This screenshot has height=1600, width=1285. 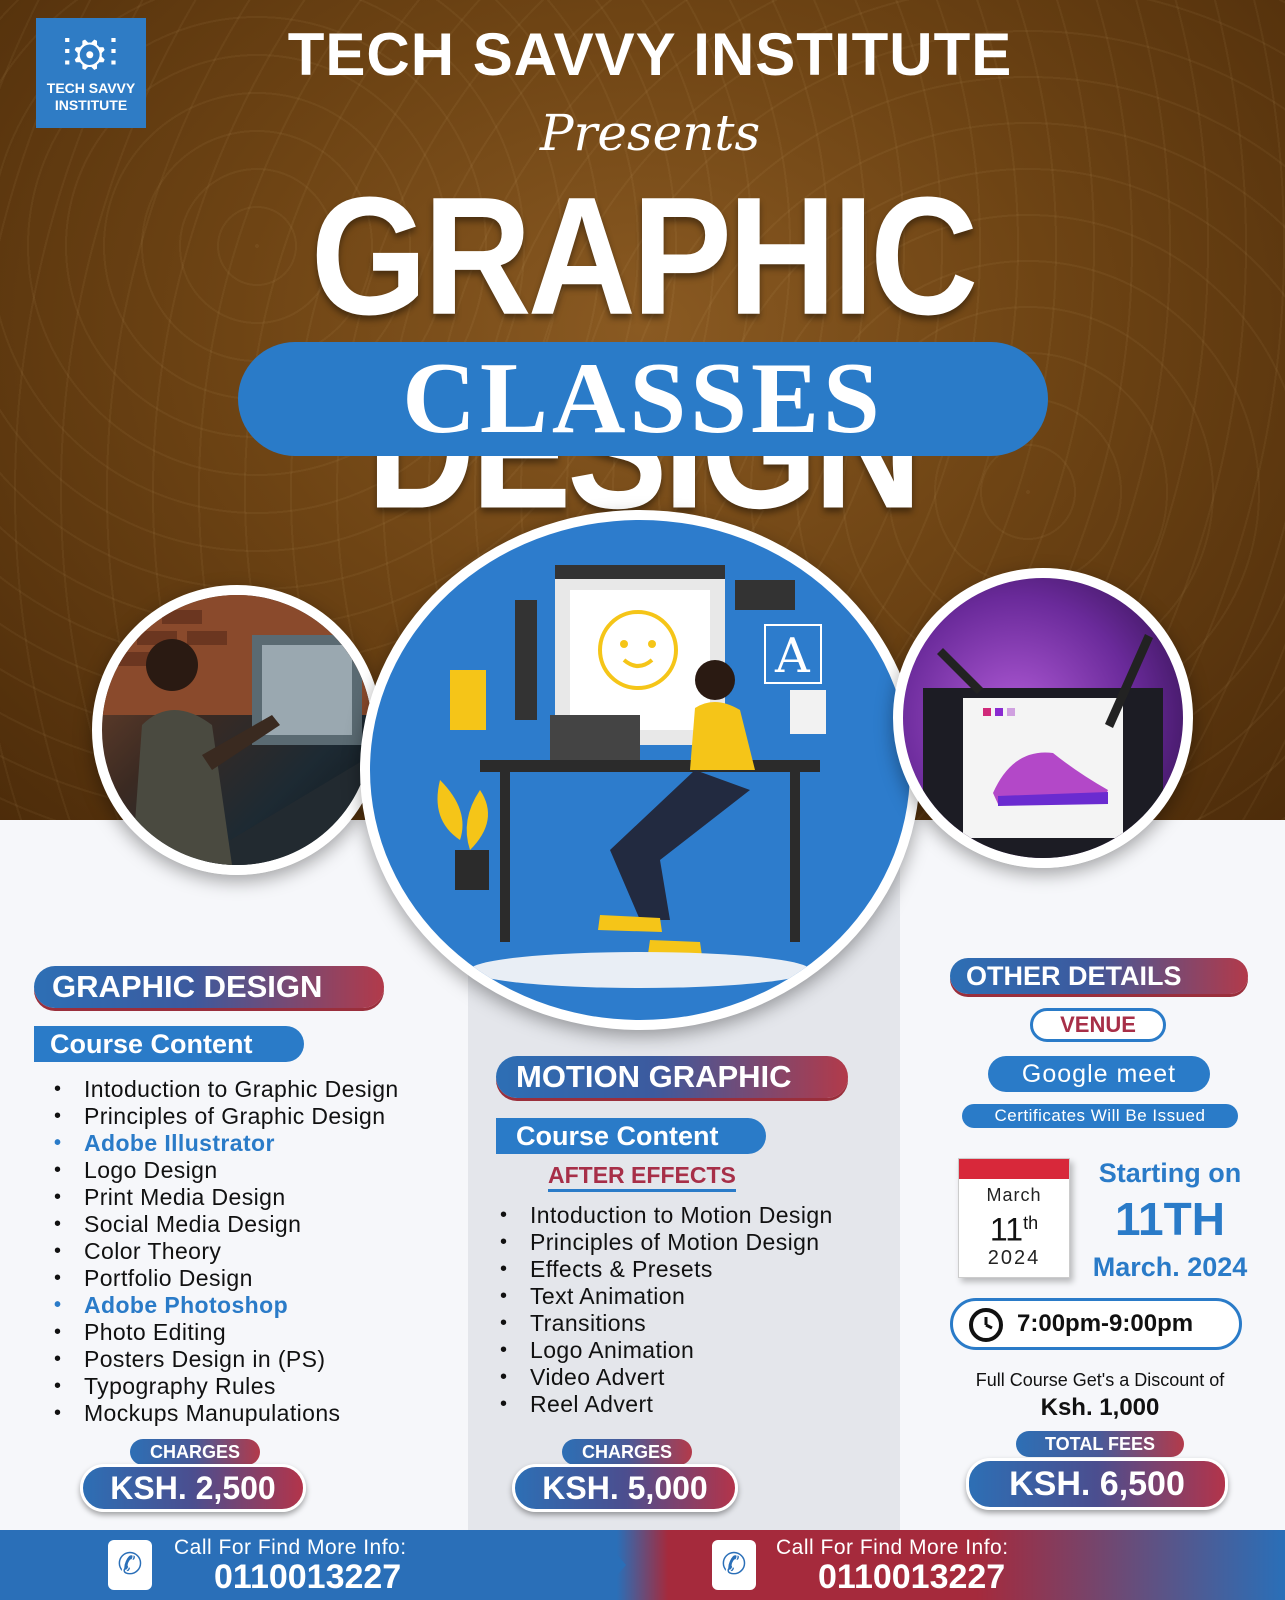 What do you see at coordinates (260, 1278) in the screenshot?
I see `list-item: Portfolio Design` at bounding box center [260, 1278].